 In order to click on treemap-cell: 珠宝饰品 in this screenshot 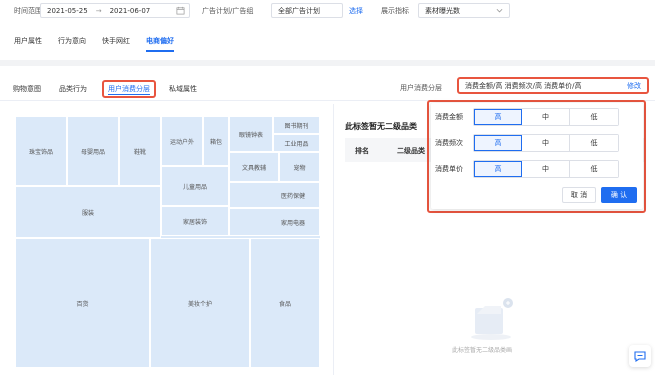, I will do `click(41, 151)`.